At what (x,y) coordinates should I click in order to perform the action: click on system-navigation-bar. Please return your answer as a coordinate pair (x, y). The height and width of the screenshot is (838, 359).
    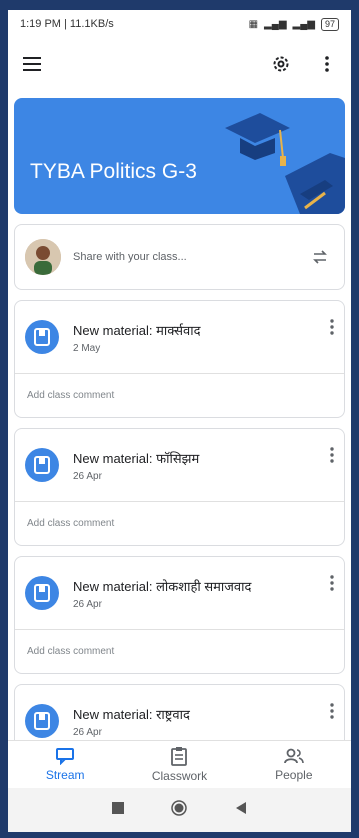
    Looking at the image, I should click on (179, 810).